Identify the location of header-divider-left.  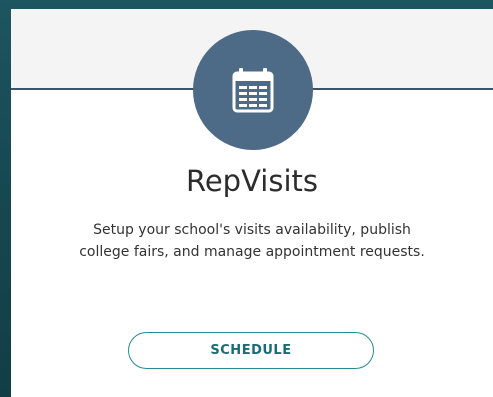
(102, 89).